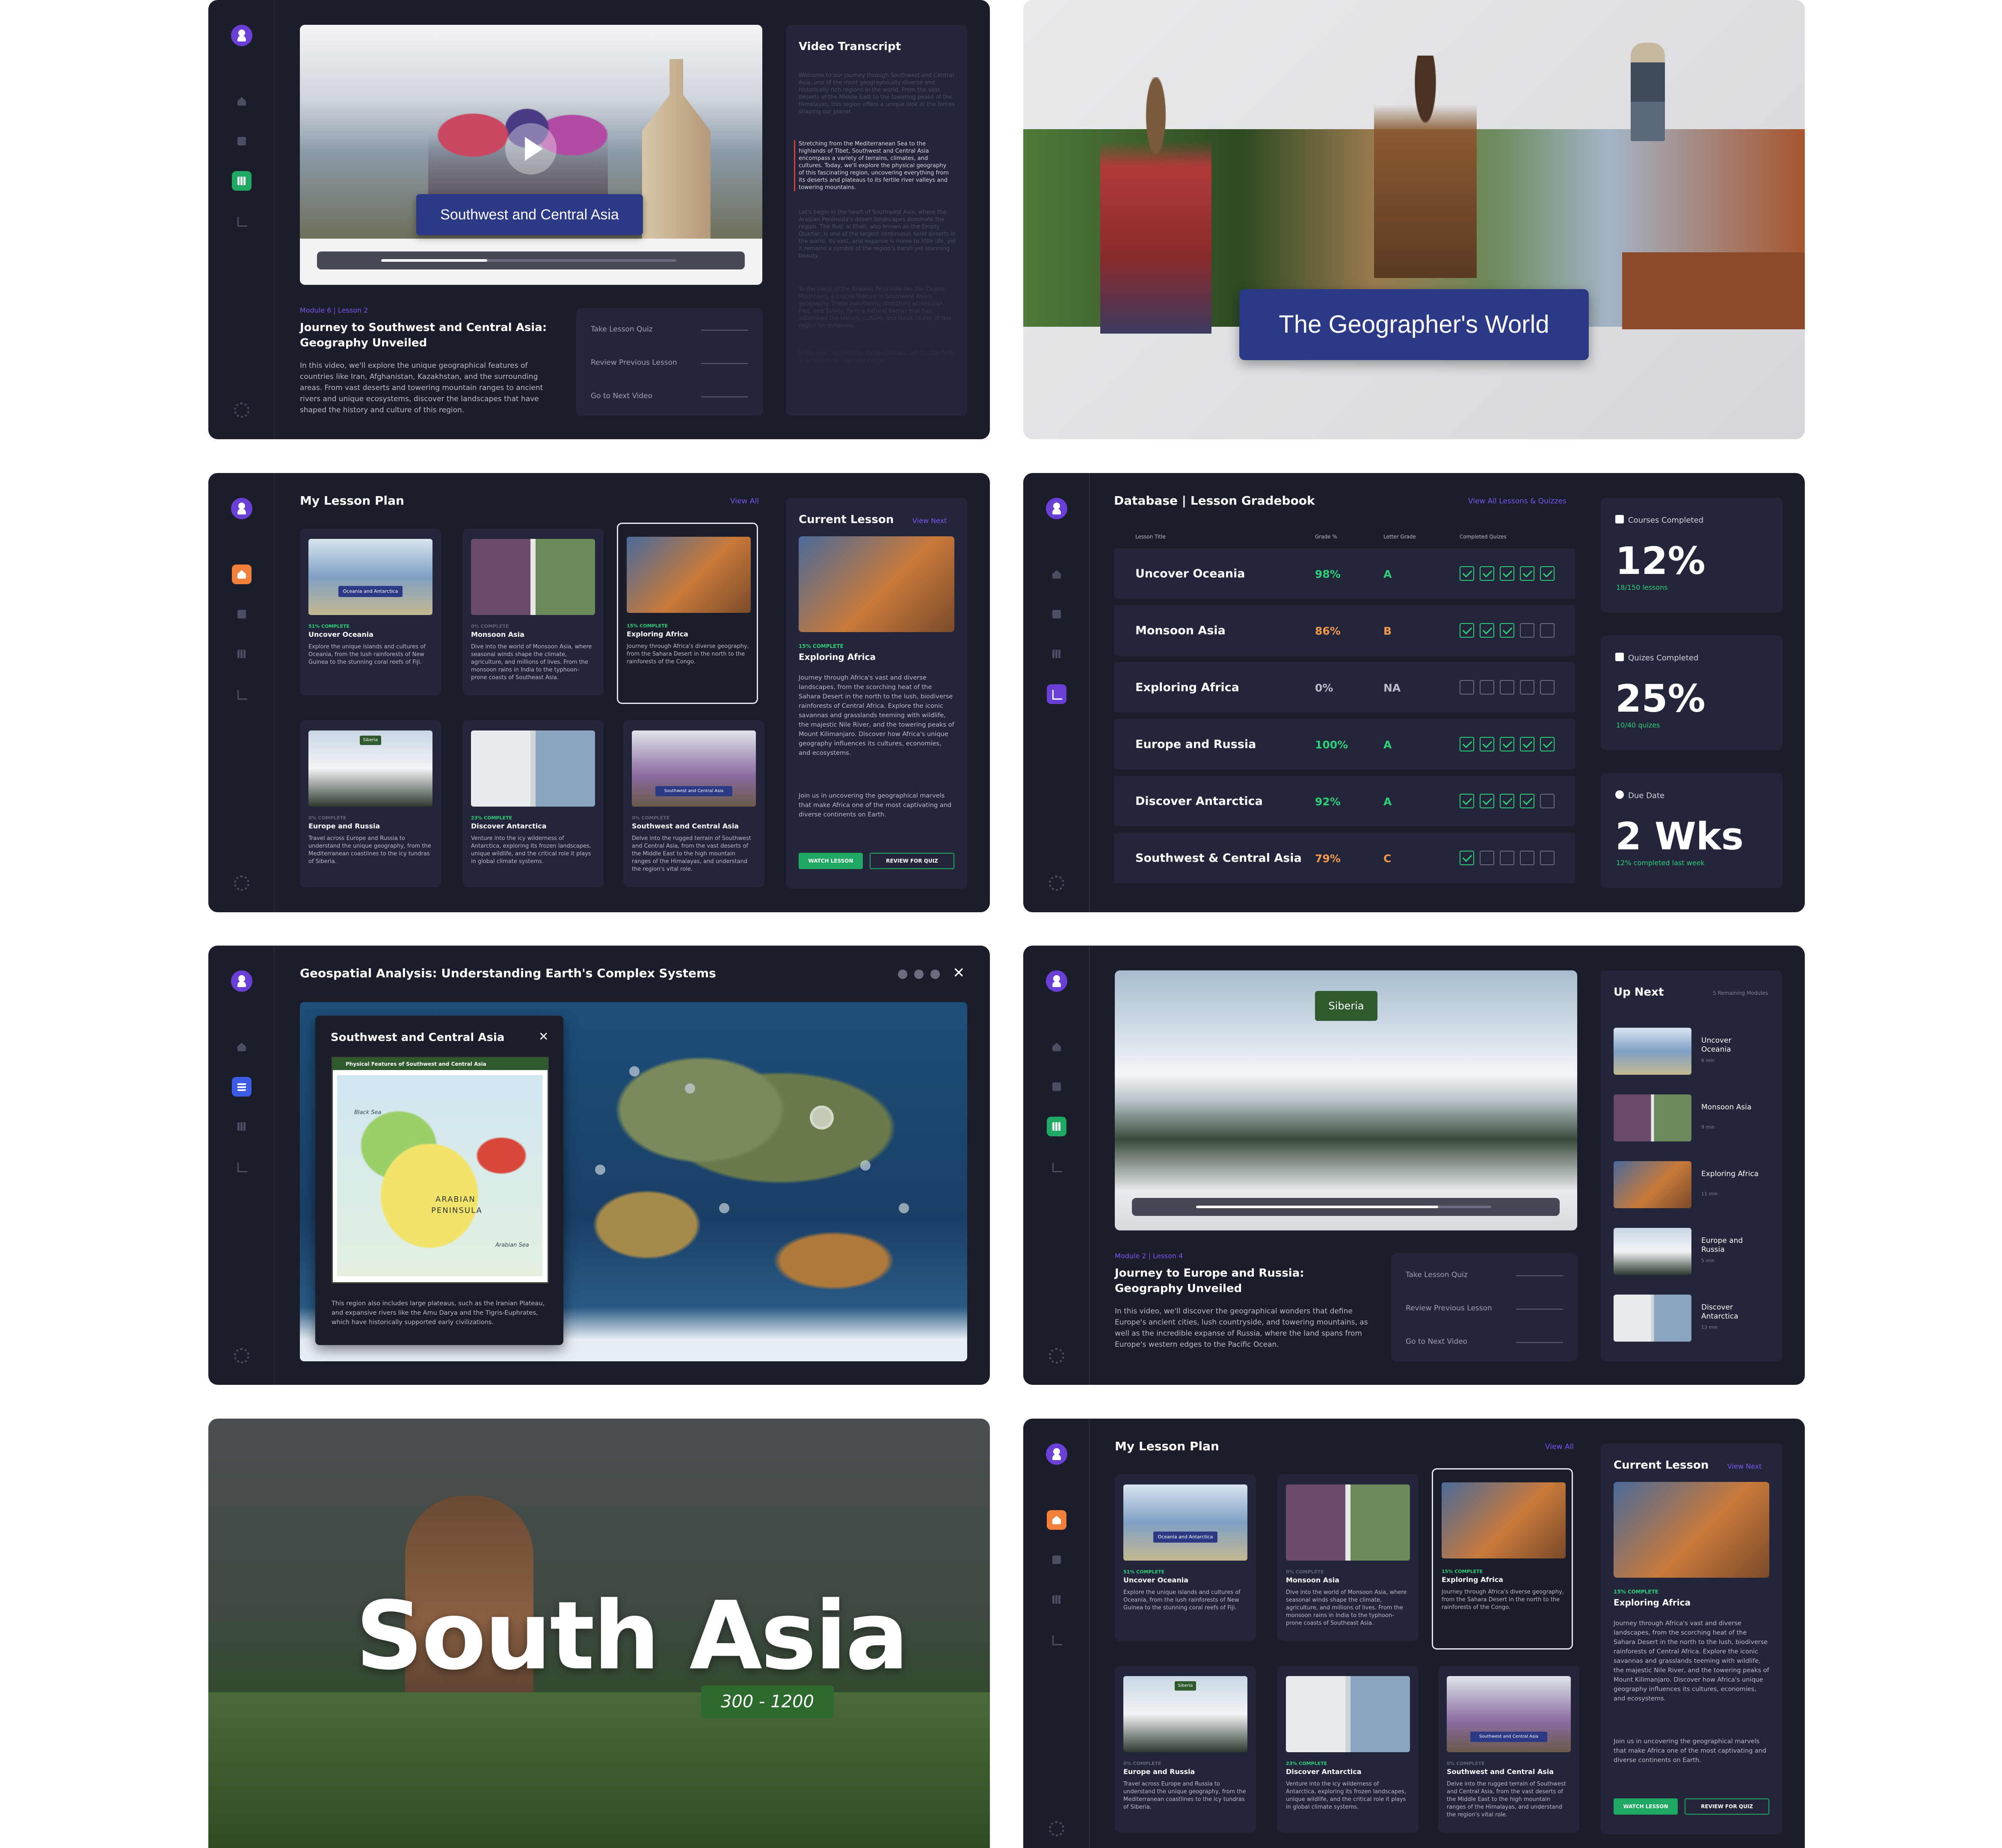 The image size is (2002, 1848). I want to click on up-next-item: Discover Antarctica 13 min, so click(1691, 1318).